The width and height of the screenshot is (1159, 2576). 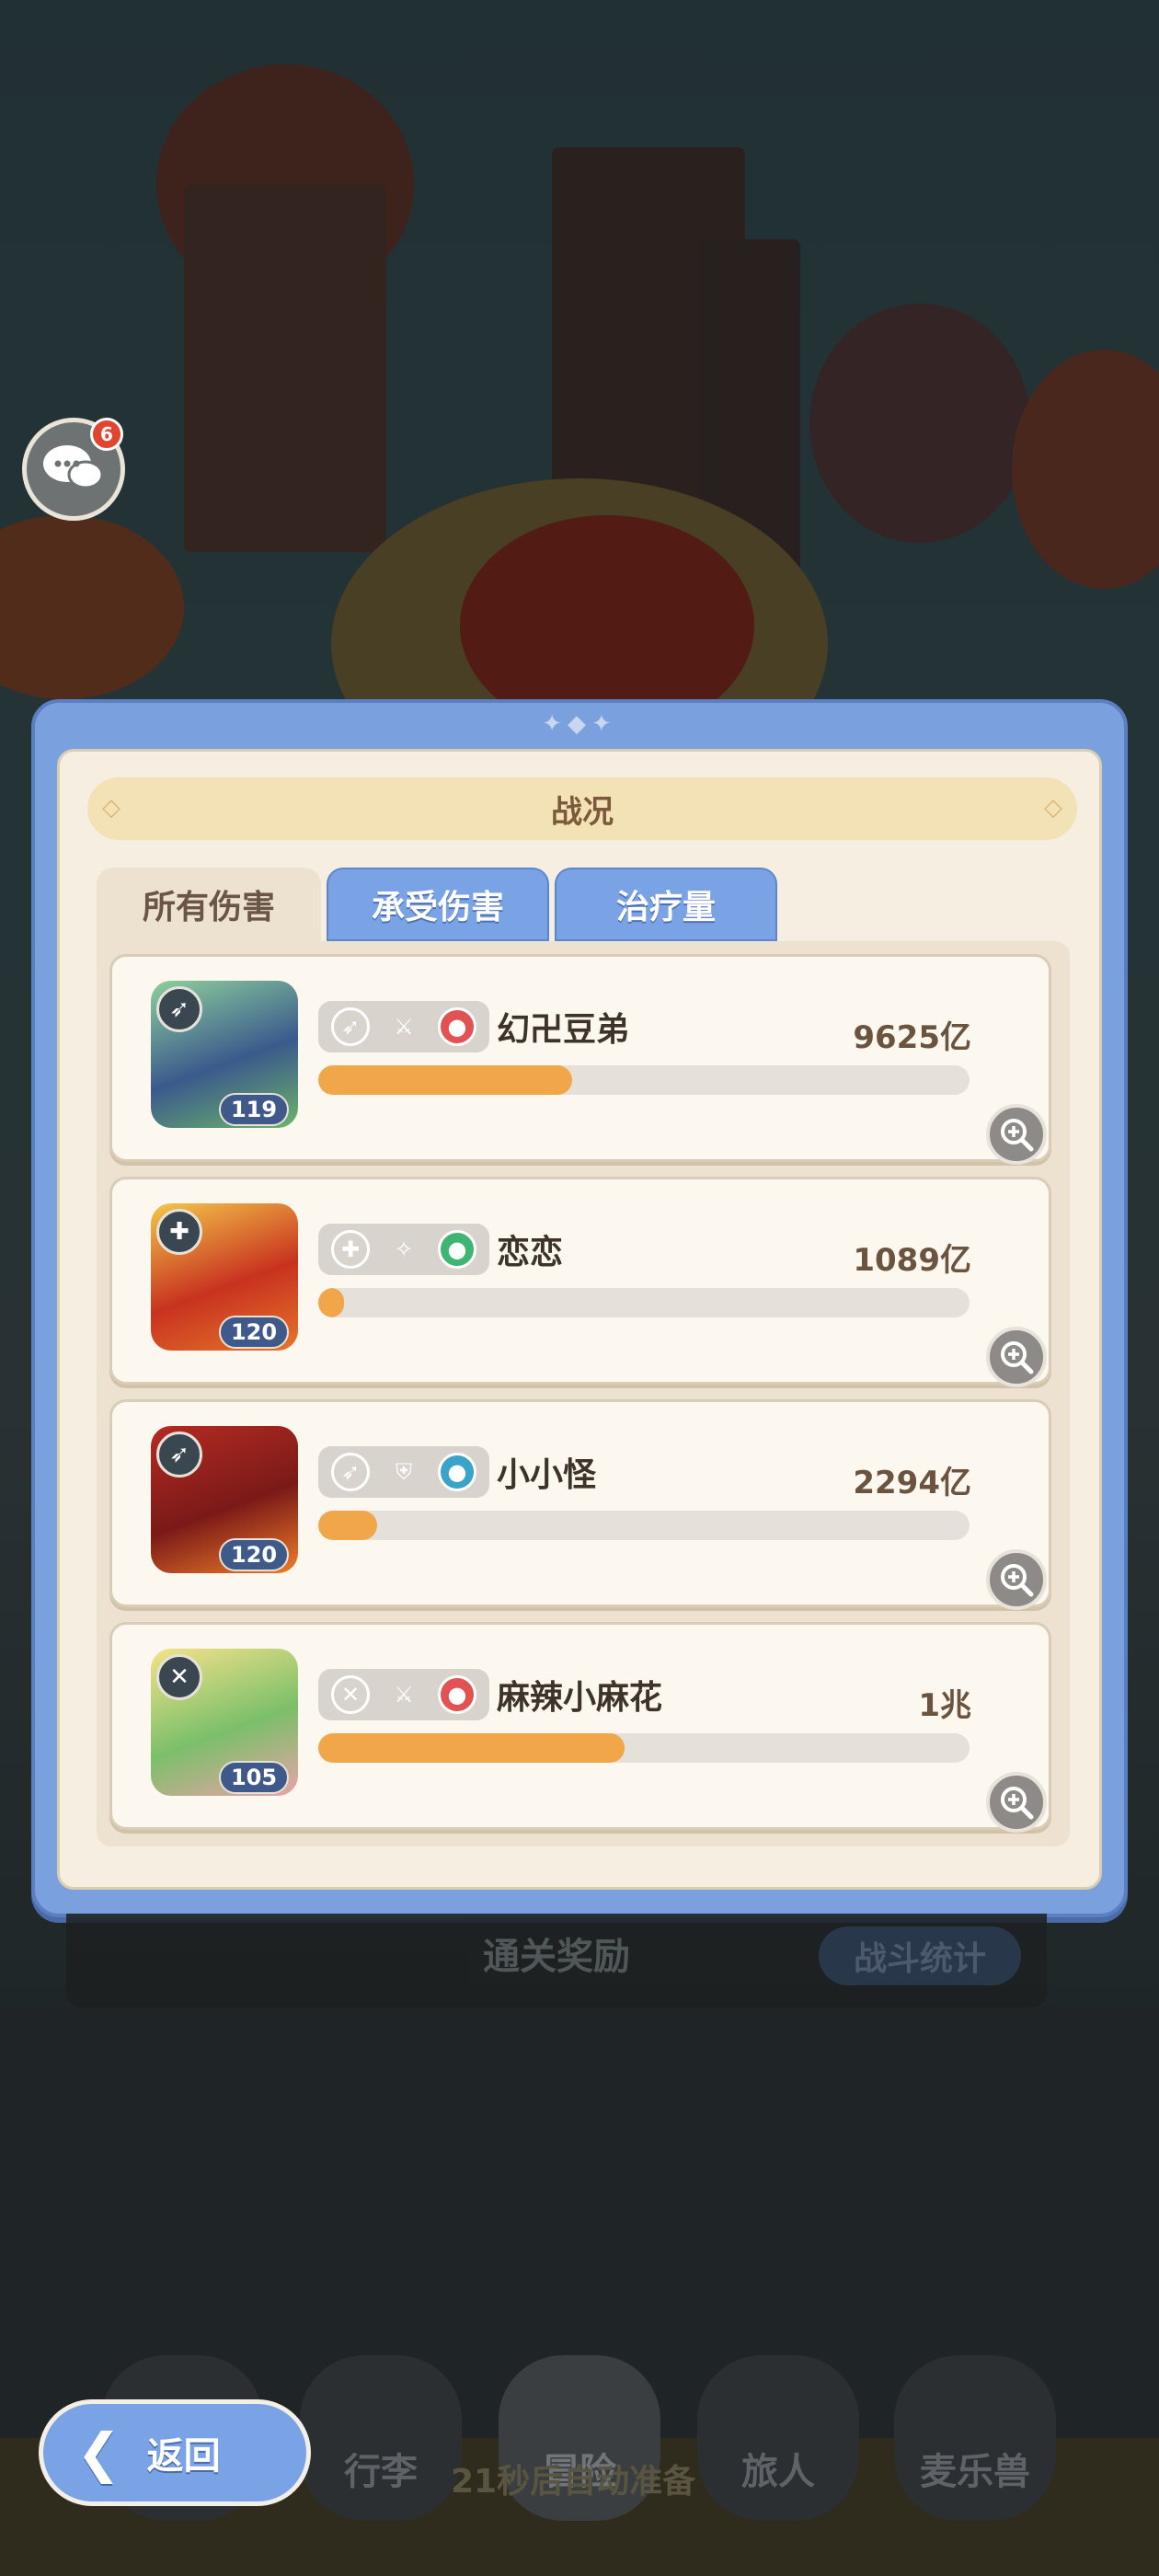 I want to click on attribute-badges: ➶ ⚔ ●, so click(x=403, y=1026).